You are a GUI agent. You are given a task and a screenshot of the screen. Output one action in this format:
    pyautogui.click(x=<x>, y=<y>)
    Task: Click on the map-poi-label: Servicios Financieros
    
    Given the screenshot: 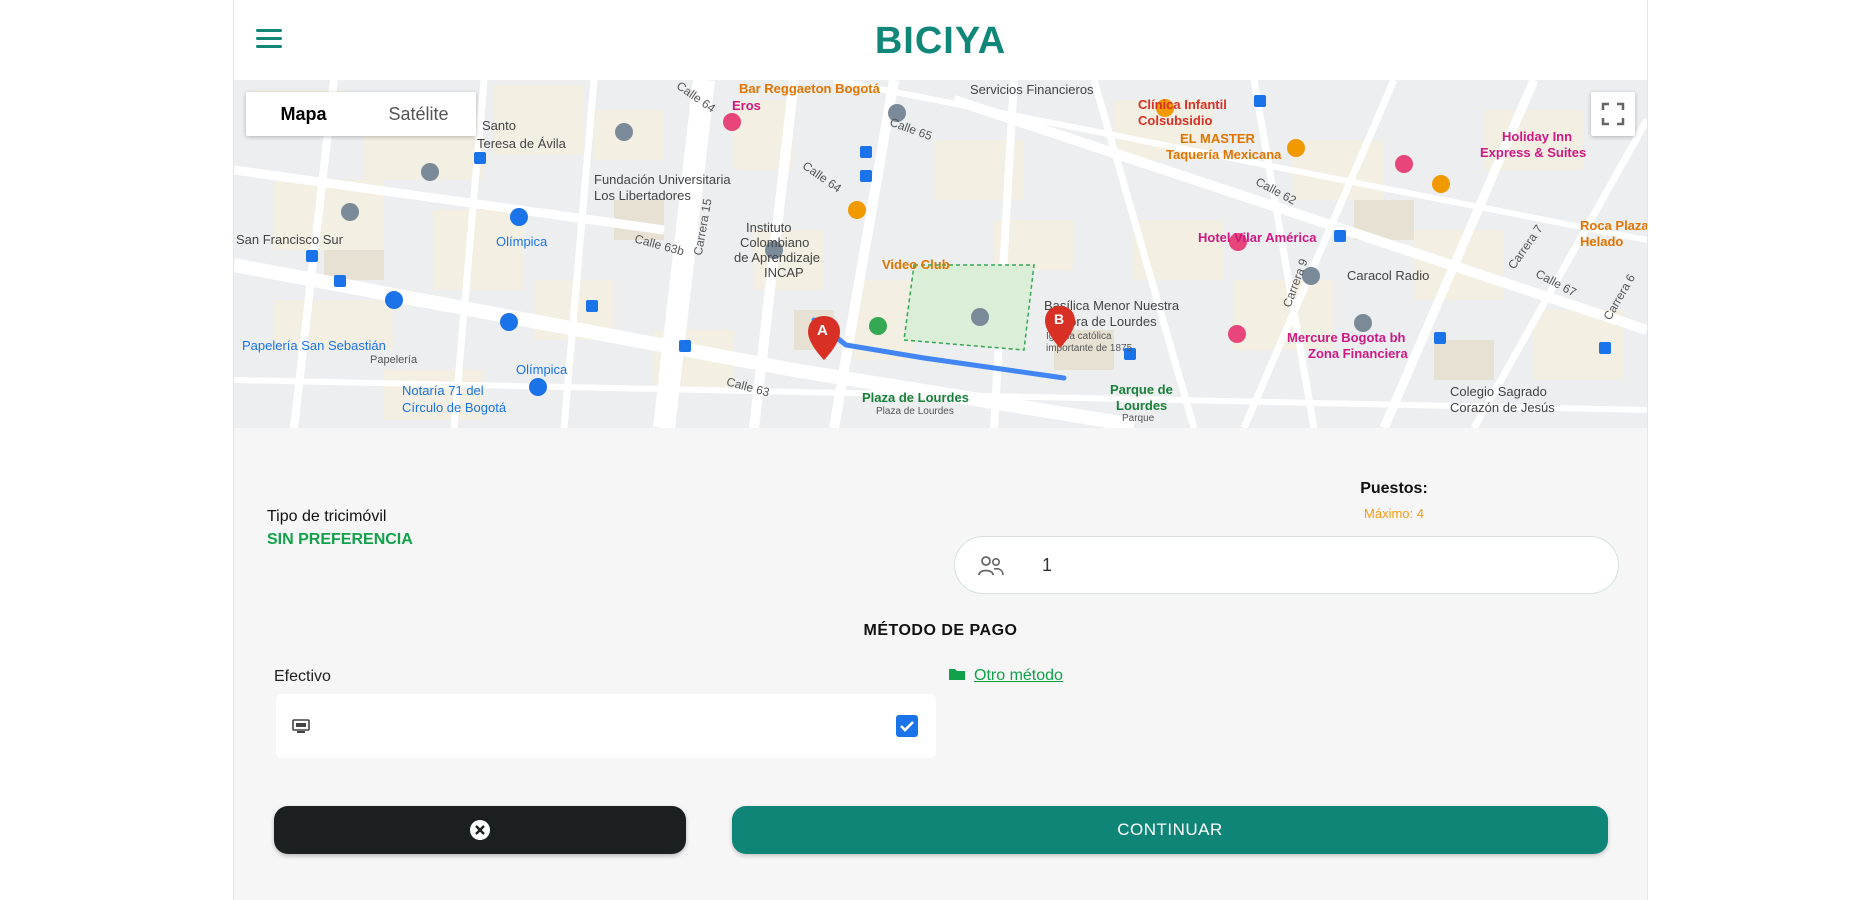 What is the action you would take?
    pyautogui.click(x=1032, y=89)
    